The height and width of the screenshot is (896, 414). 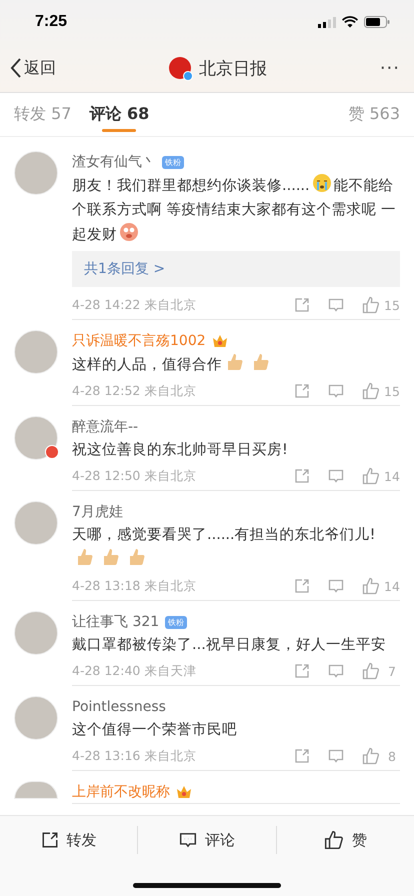 What do you see at coordinates (51, 22) in the screenshot?
I see `status-time: 7:25` at bounding box center [51, 22].